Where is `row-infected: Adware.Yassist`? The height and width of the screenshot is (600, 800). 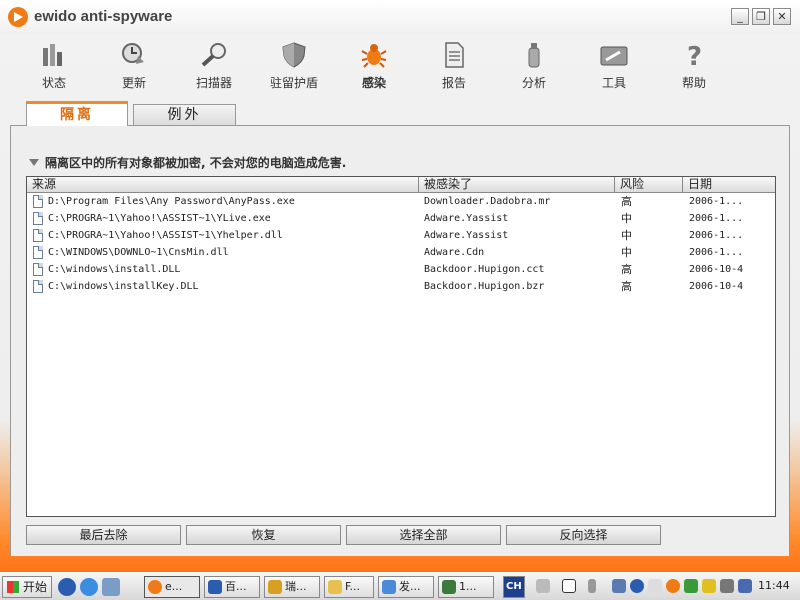 row-infected: Adware.Yassist is located at coordinates (466, 235).